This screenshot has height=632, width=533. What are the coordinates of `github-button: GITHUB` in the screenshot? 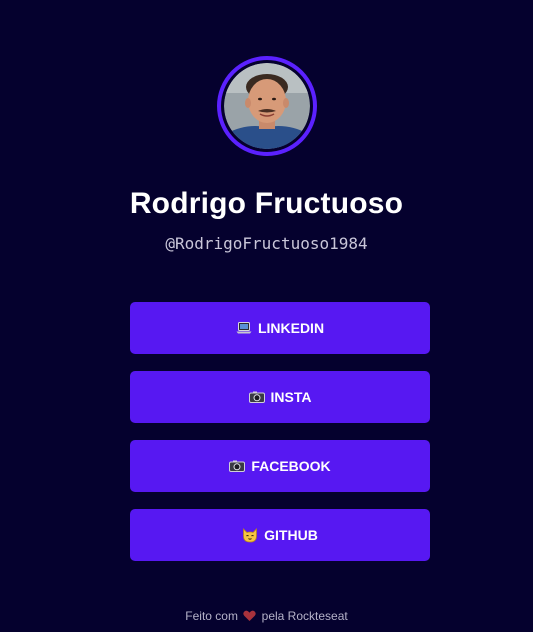 It's located at (280, 535).